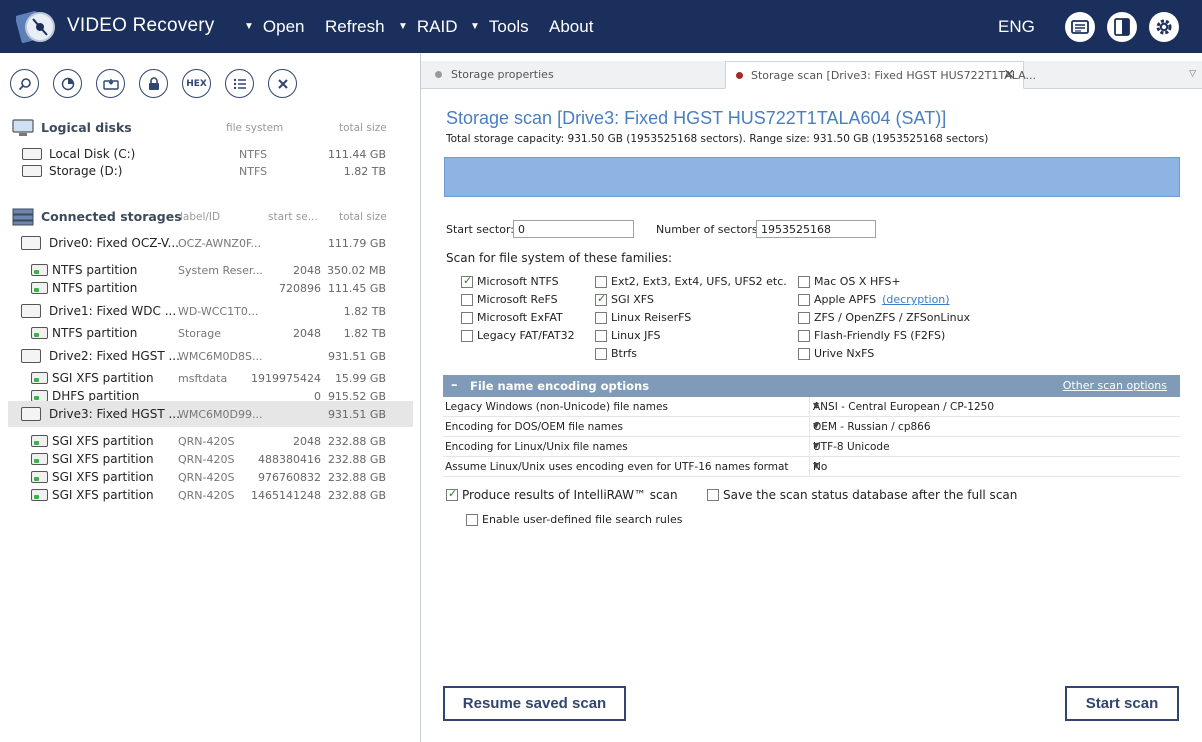 The height and width of the screenshot is (742, 1202). I want to click on resume-saved-scan-button: Resume saved scan, so click(534, 703).